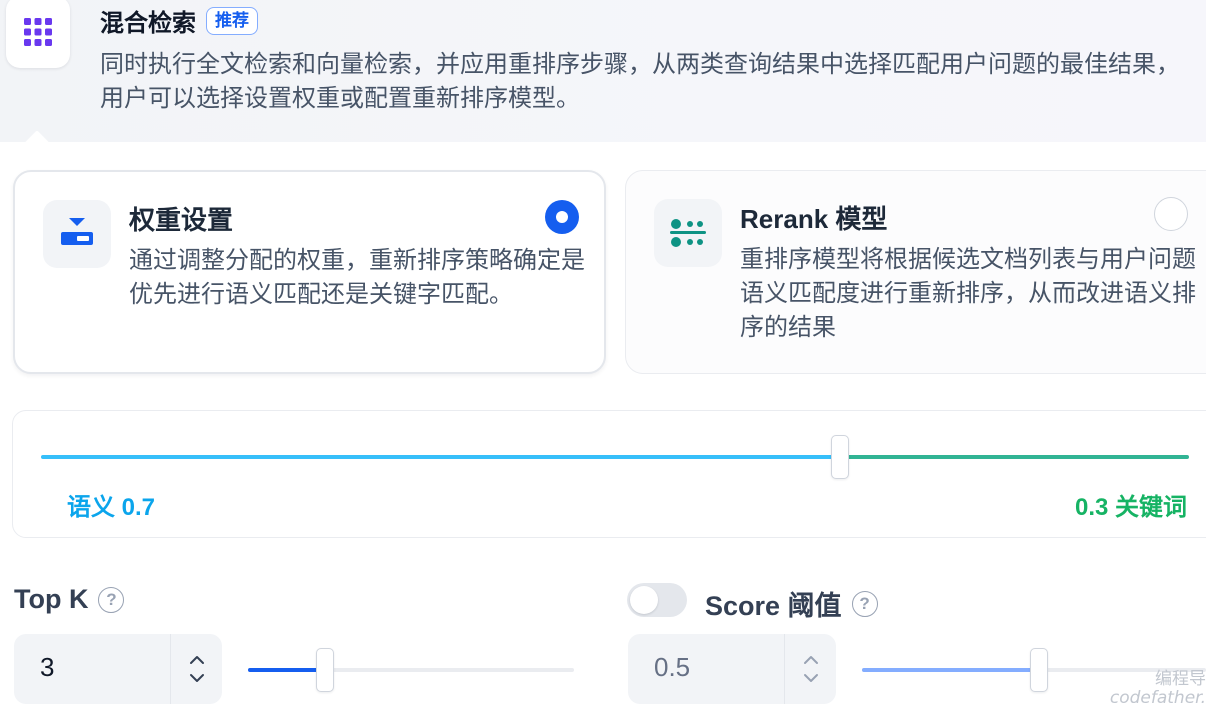  Describe the element at coordinates (814, 219) in the screenshot. I see `rerank-model-title: Rerank 模型` at that location.